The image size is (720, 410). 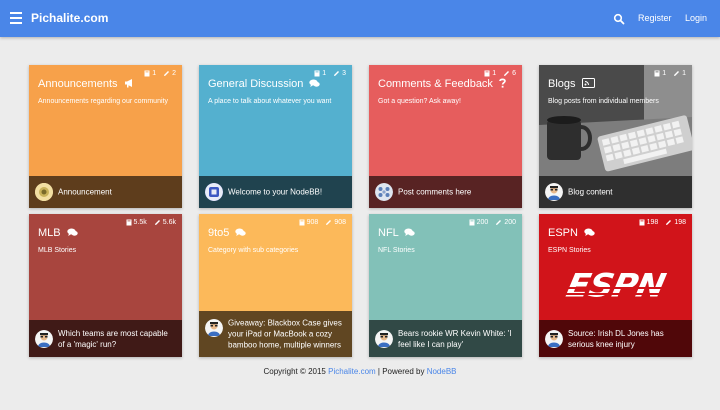 What do you see at coordinates (662, 222) in the screenshot?
I see `category-stats: 198 198` at bounding box center [662, 222].